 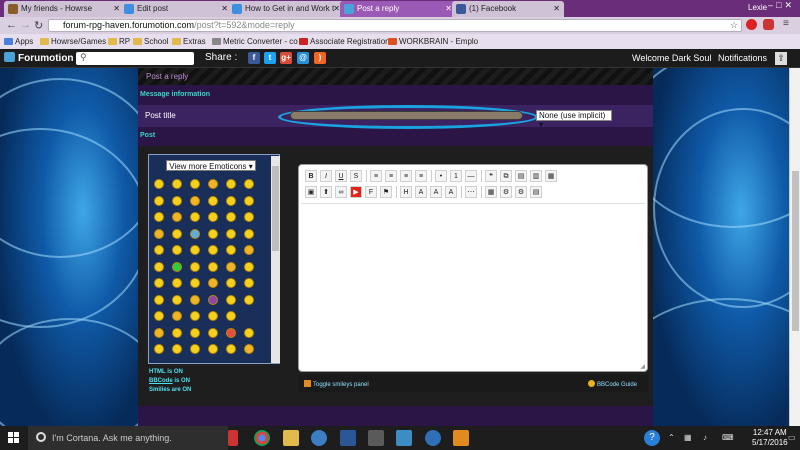 What do you see at coordinates (18, 41) in the screenshot?
I see `bookmark-apps: Apps` at bounding box center [18, 41].